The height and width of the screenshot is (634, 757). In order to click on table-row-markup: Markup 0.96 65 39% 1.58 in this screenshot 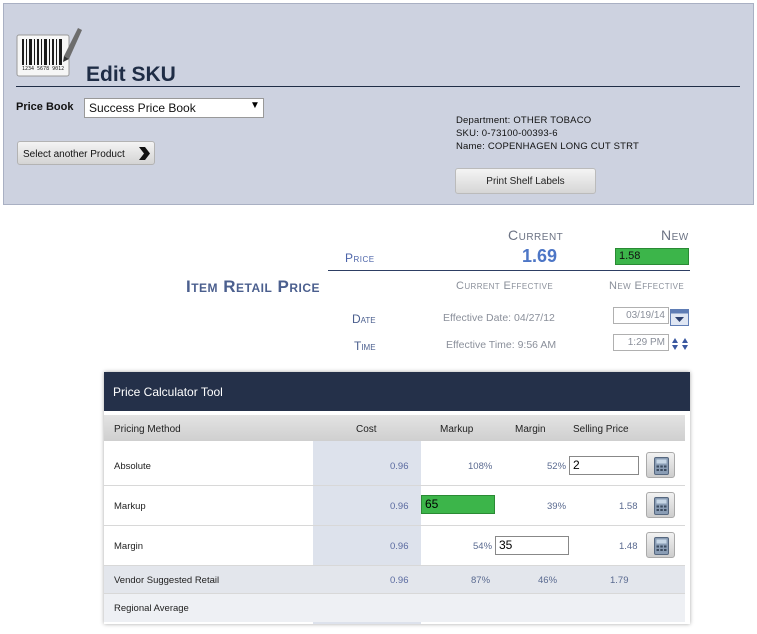, I will do `click(394, 506)`.